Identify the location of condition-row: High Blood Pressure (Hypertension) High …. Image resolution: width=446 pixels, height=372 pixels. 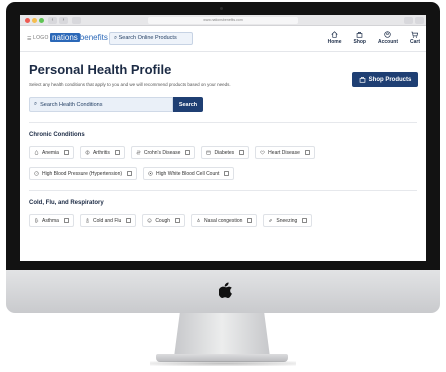
(223, 173).